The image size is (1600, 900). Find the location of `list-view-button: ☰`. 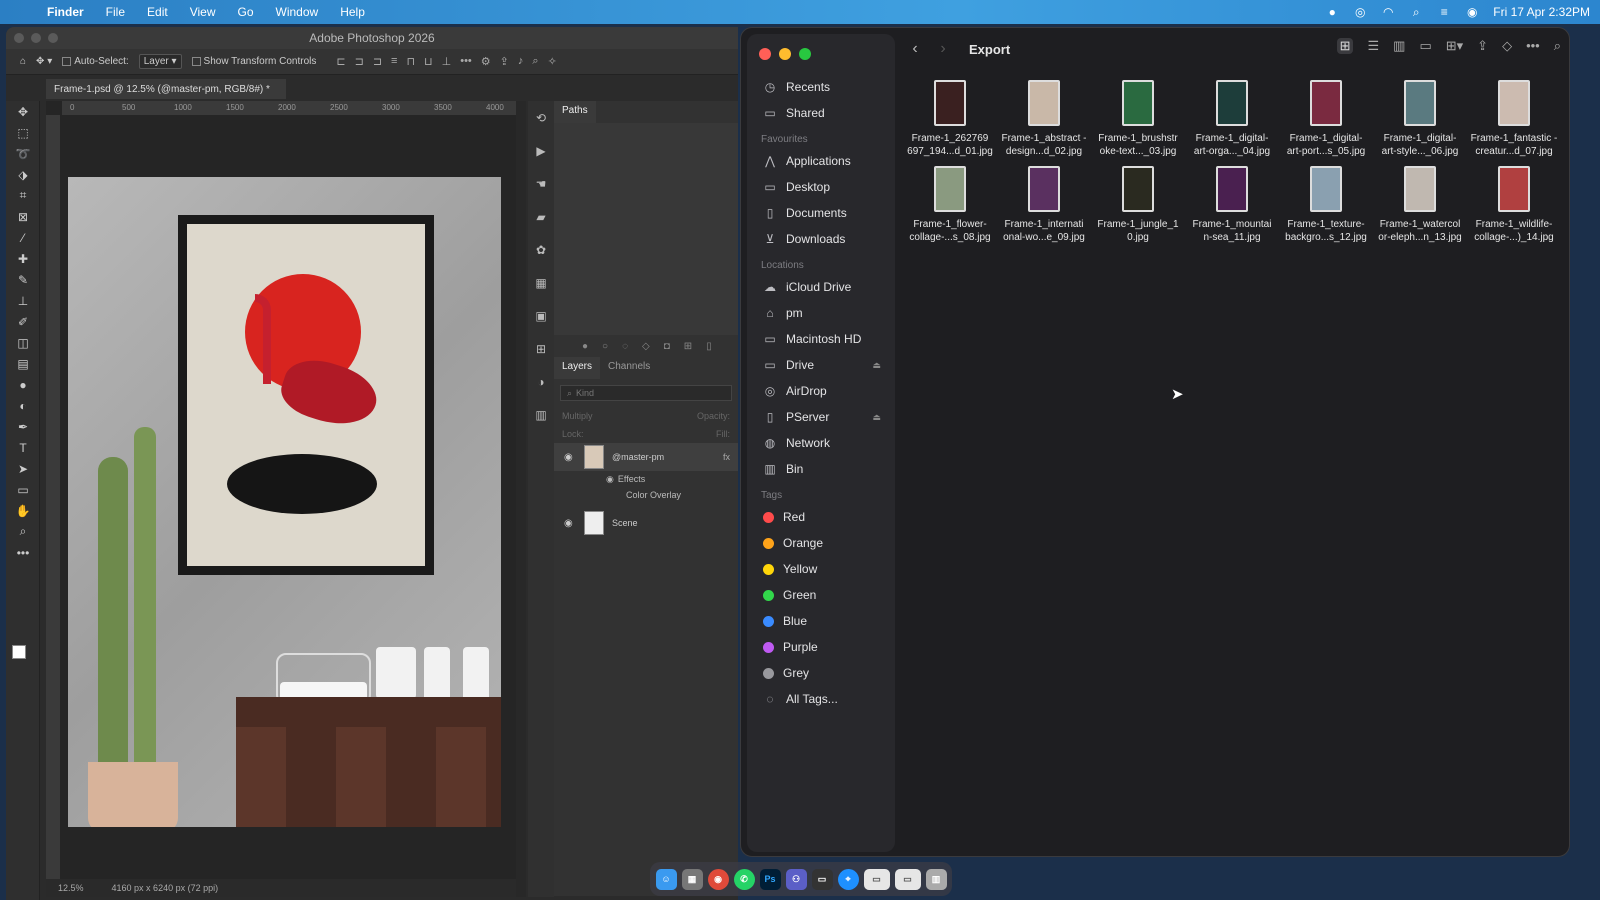

list-view-button: ☰ is located at coordinates (1373, 46).